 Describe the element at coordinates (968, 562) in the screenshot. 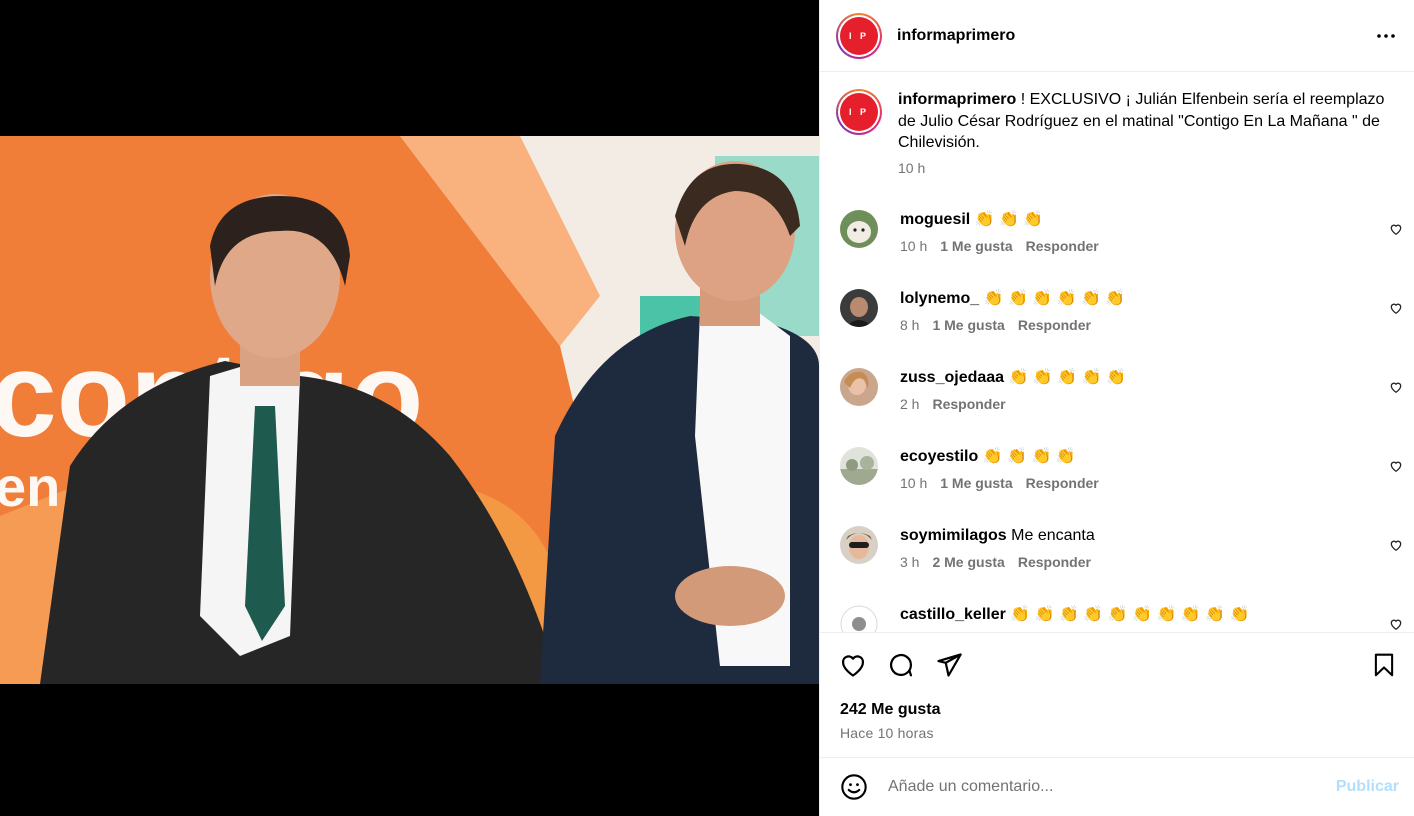

I see `comment-likes: 2 Me gusta` at that location.